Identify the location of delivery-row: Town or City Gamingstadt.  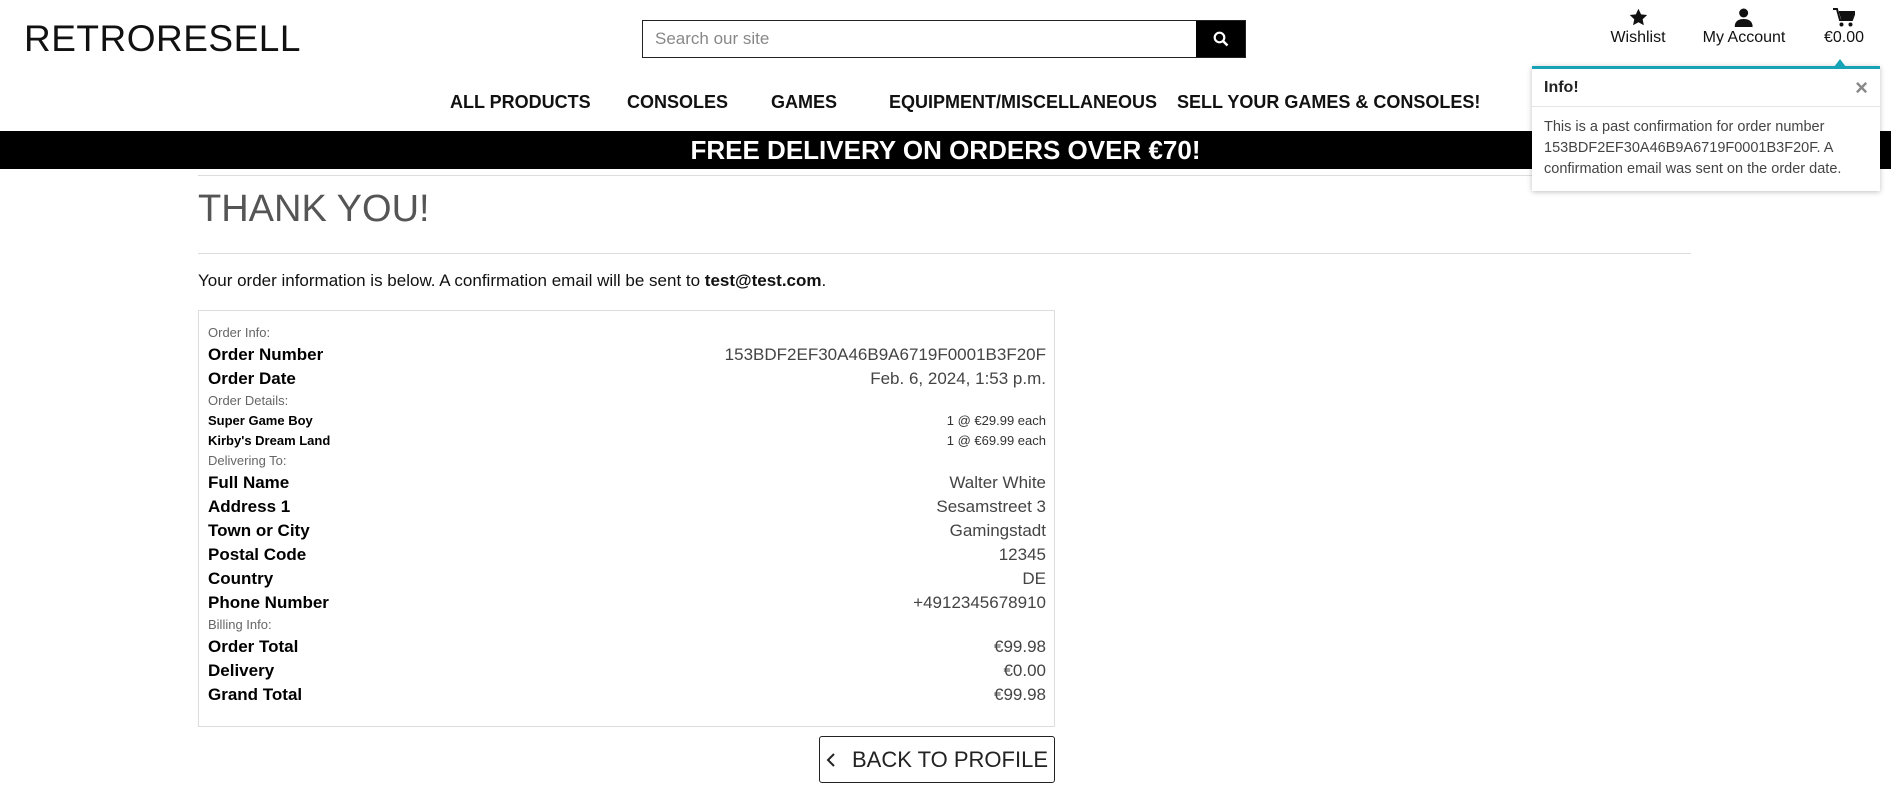
(627, 531).